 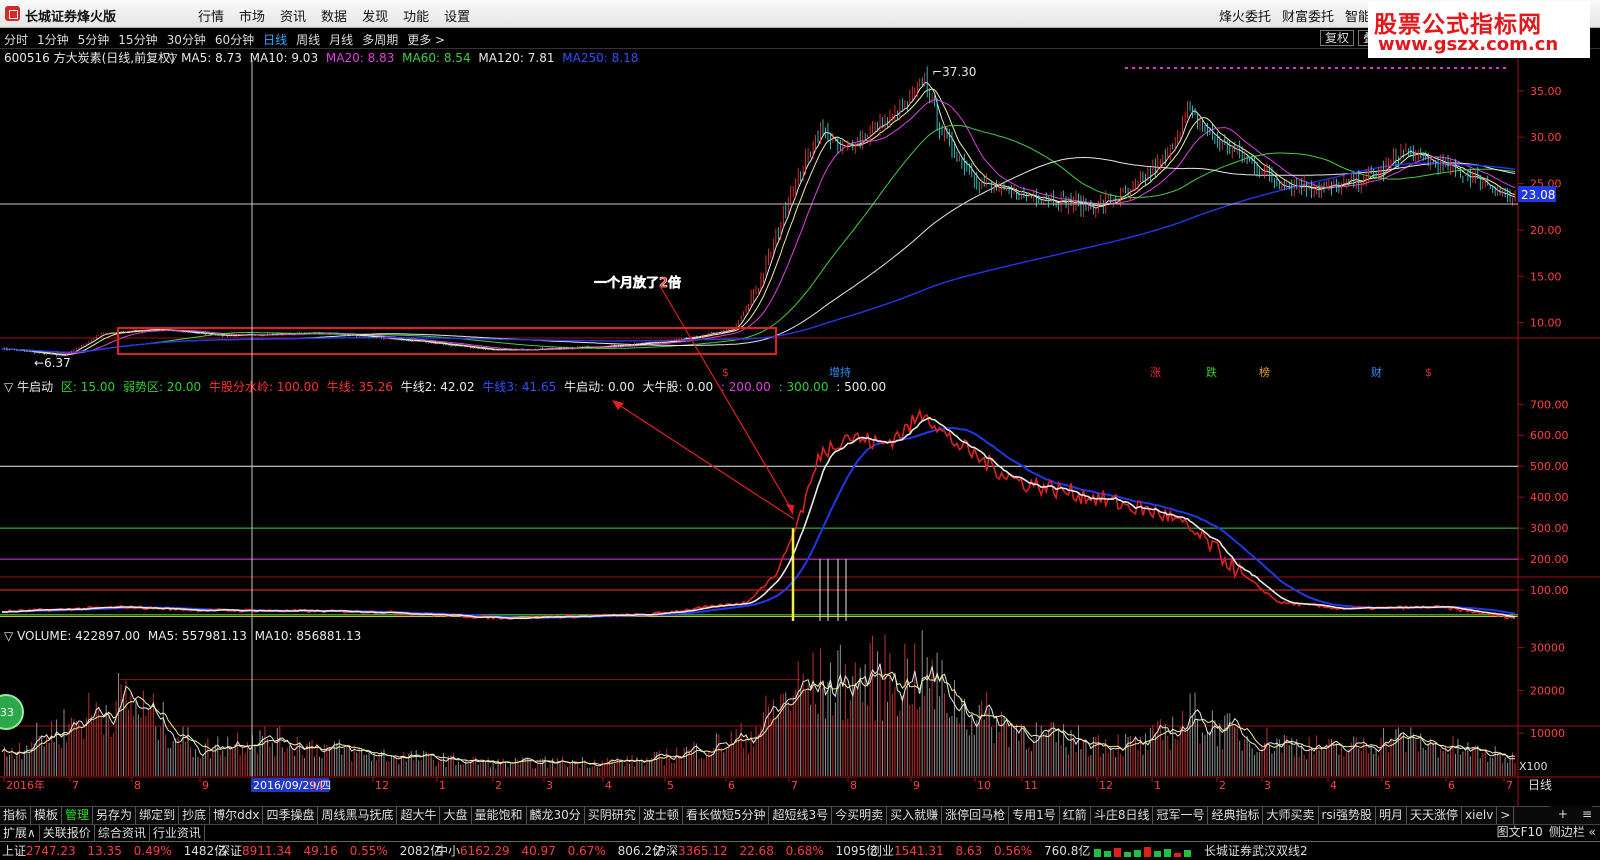 What do you see at coordinates (16, 39) in the screenshot?
I see `period-tab-timeshare: 分时` at bounding box center [16, 39].